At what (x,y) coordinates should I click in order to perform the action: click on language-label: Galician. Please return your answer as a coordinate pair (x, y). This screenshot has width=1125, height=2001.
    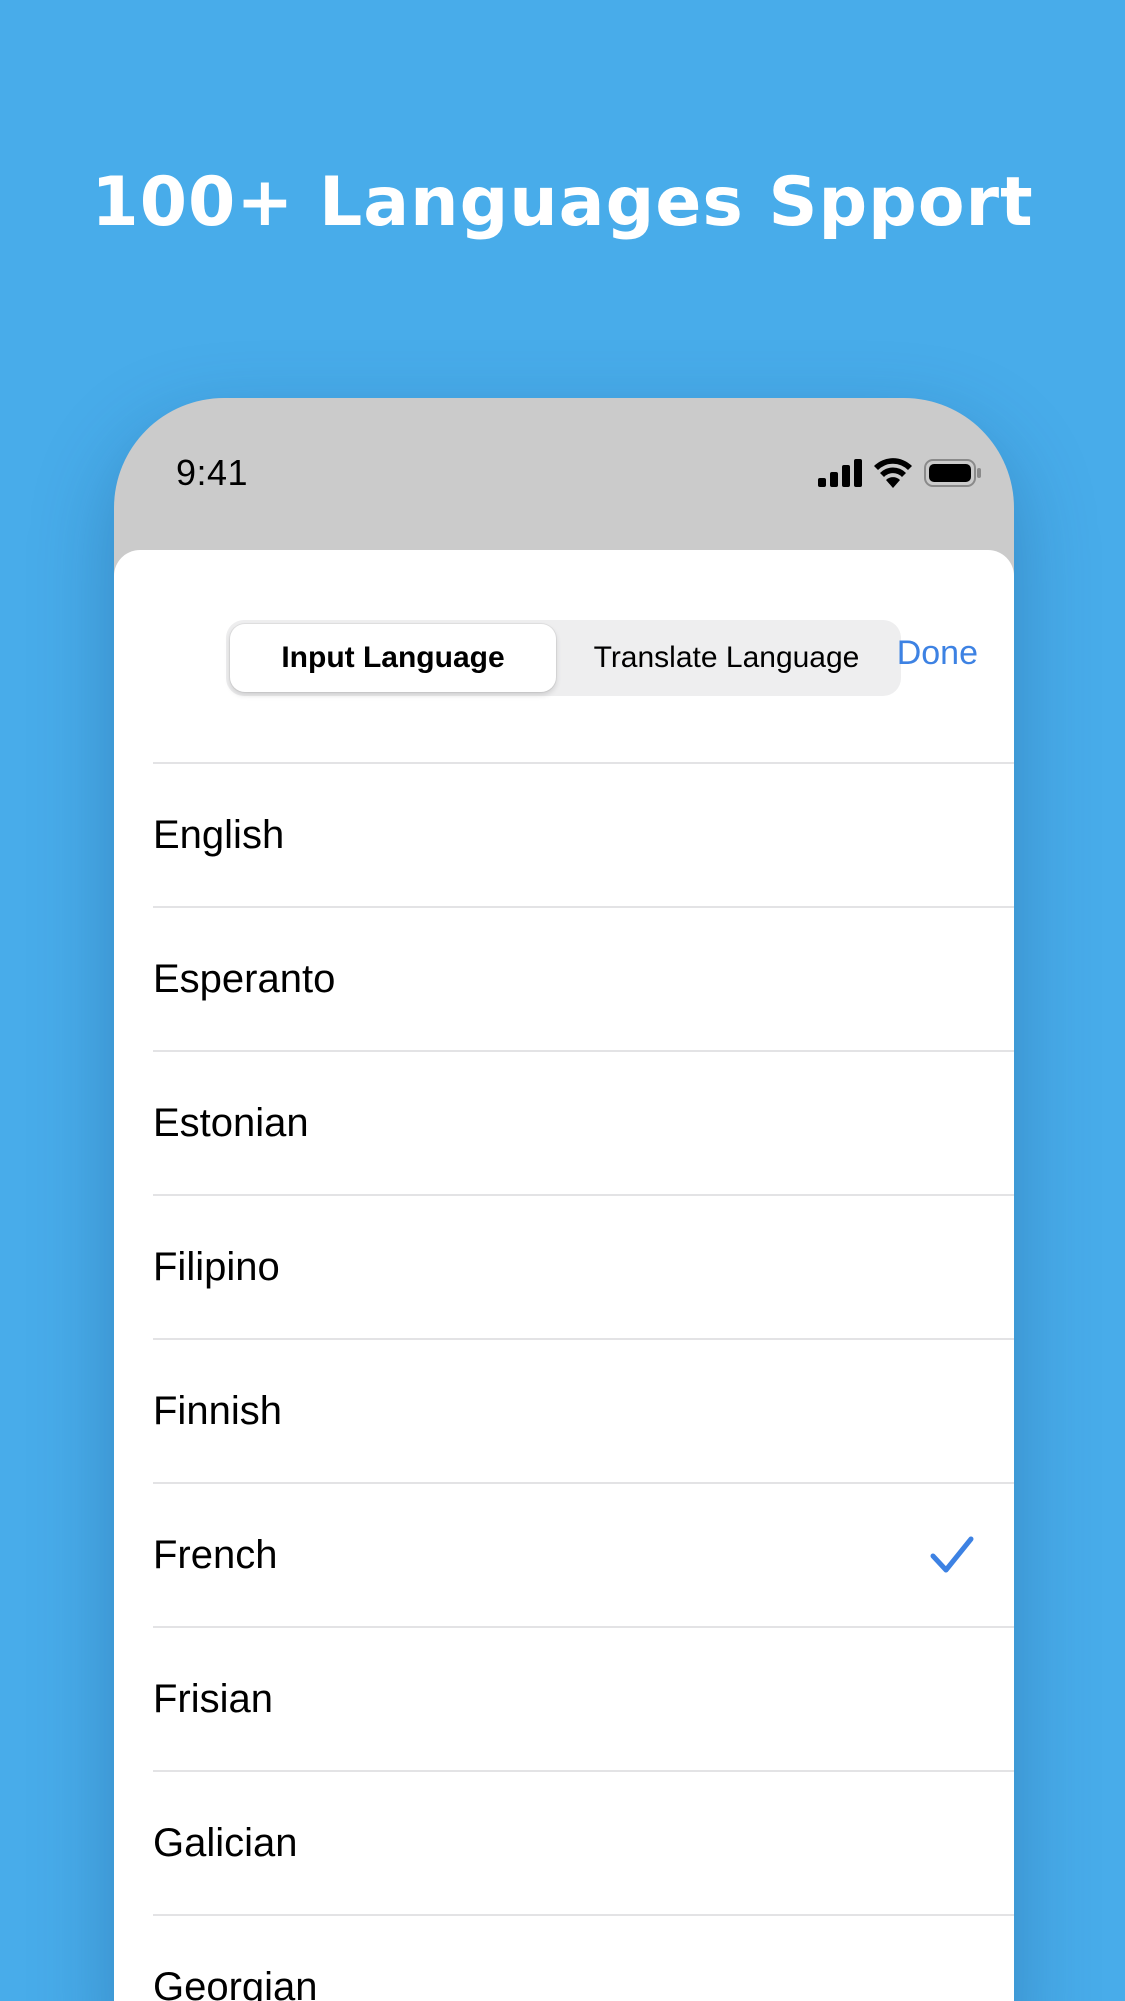
    Looking at the image, I should click on (225, 1842).